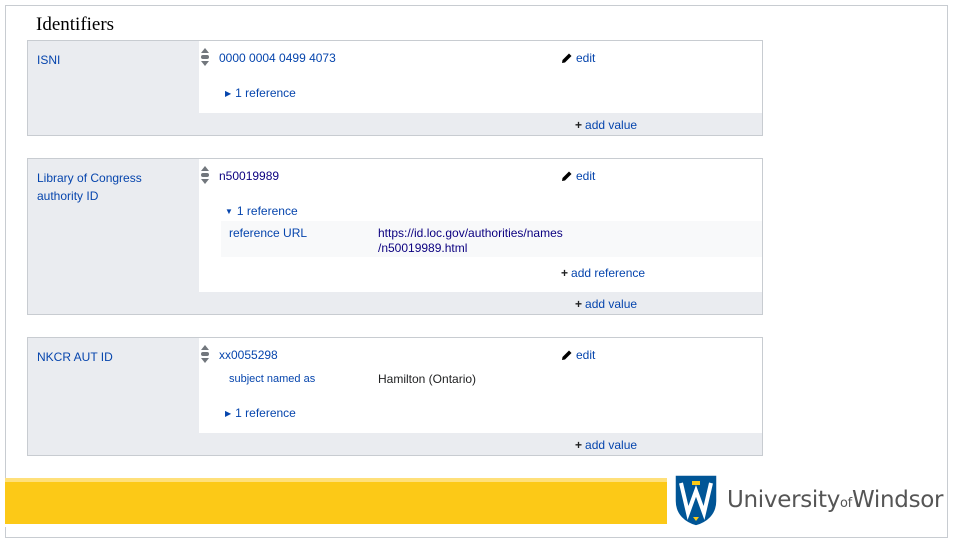  Describe the element at coordinates (336, 503) in the screenshot. I see `footer-gold-band` at that location.